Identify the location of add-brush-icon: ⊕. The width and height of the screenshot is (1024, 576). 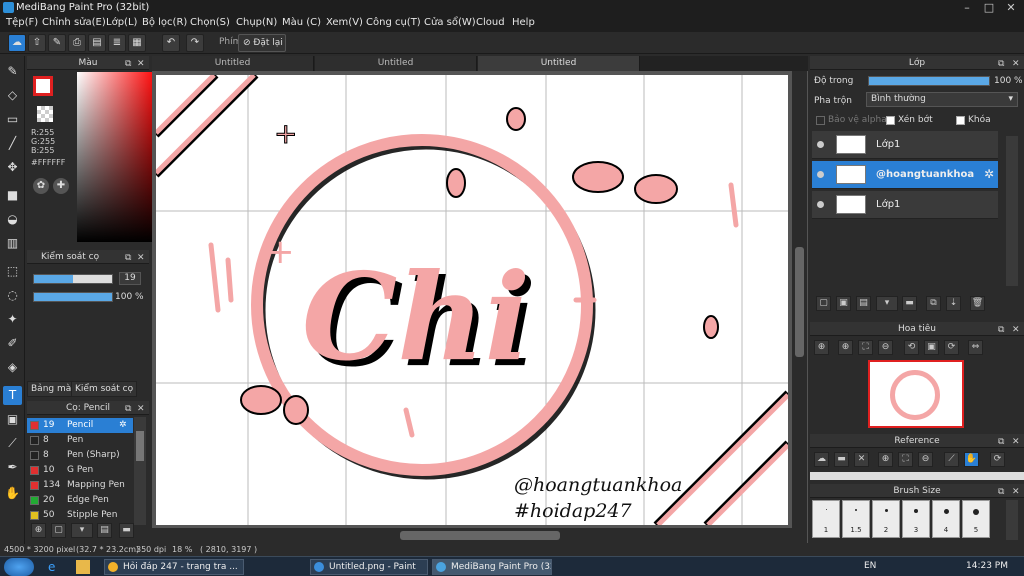
(38, 530).